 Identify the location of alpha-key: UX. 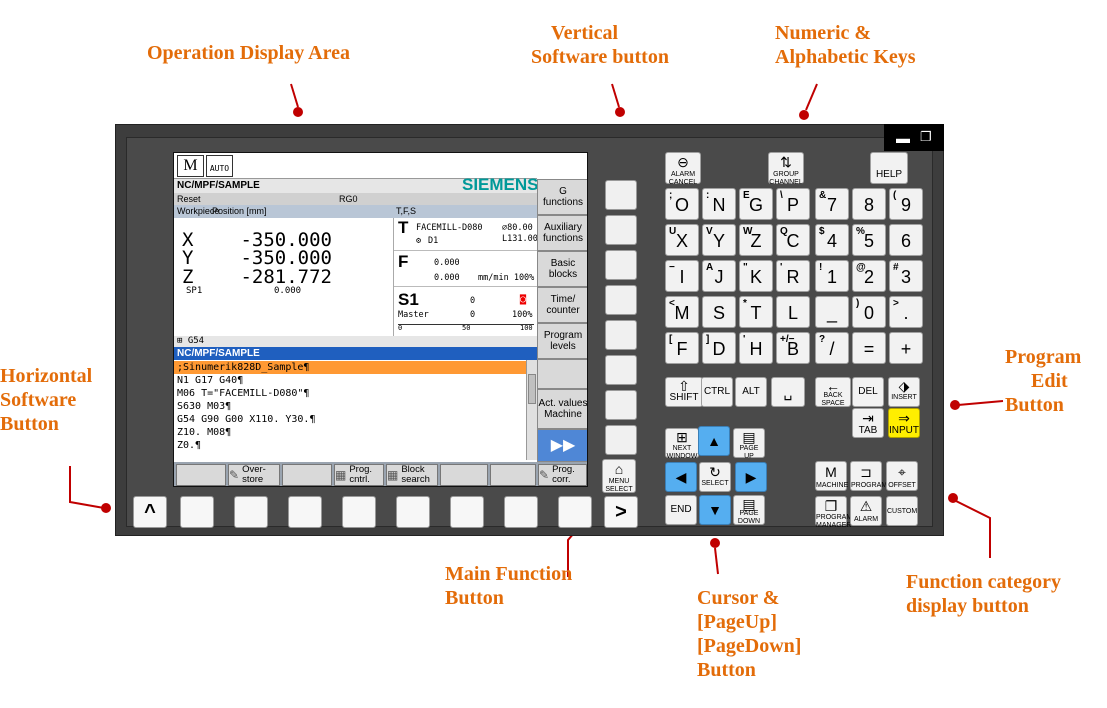
(682, 240).